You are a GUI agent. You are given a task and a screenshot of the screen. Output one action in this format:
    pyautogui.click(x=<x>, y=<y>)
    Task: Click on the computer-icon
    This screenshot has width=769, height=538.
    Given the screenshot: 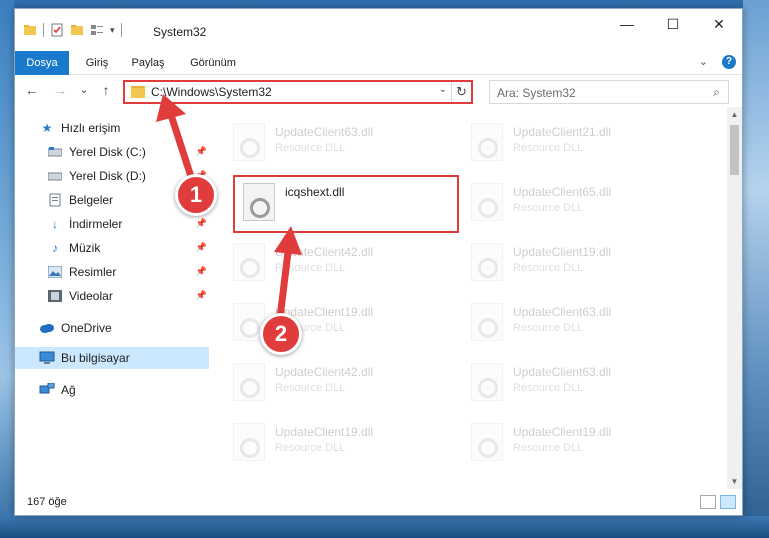 What is the action you would take?
    pyautogui.click(x=47, y=358)
    